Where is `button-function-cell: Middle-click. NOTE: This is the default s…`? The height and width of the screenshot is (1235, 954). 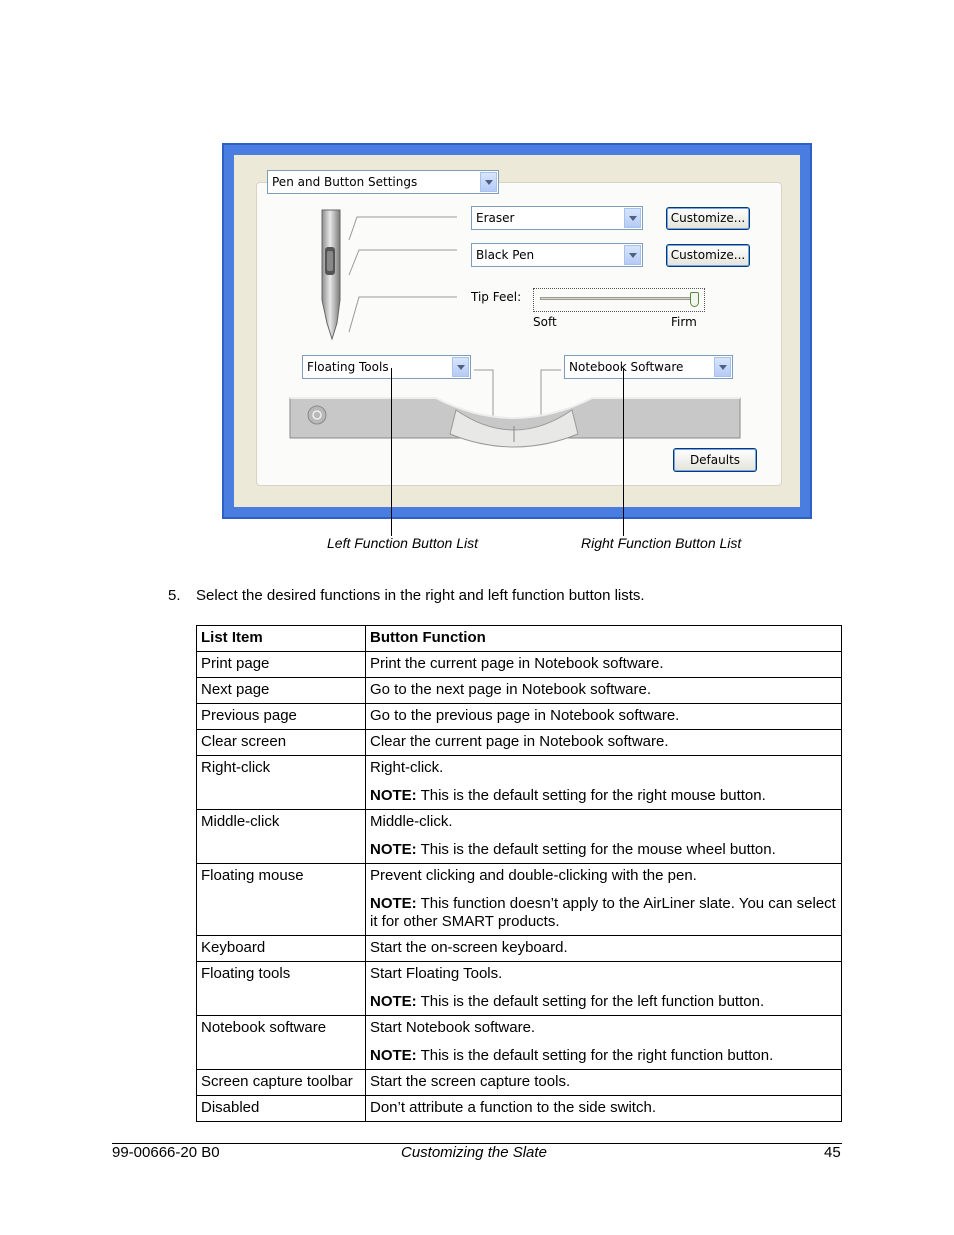
button-function-cell: Middle-click. NOTE: This is the default s… is located at coordinates (603, 836).